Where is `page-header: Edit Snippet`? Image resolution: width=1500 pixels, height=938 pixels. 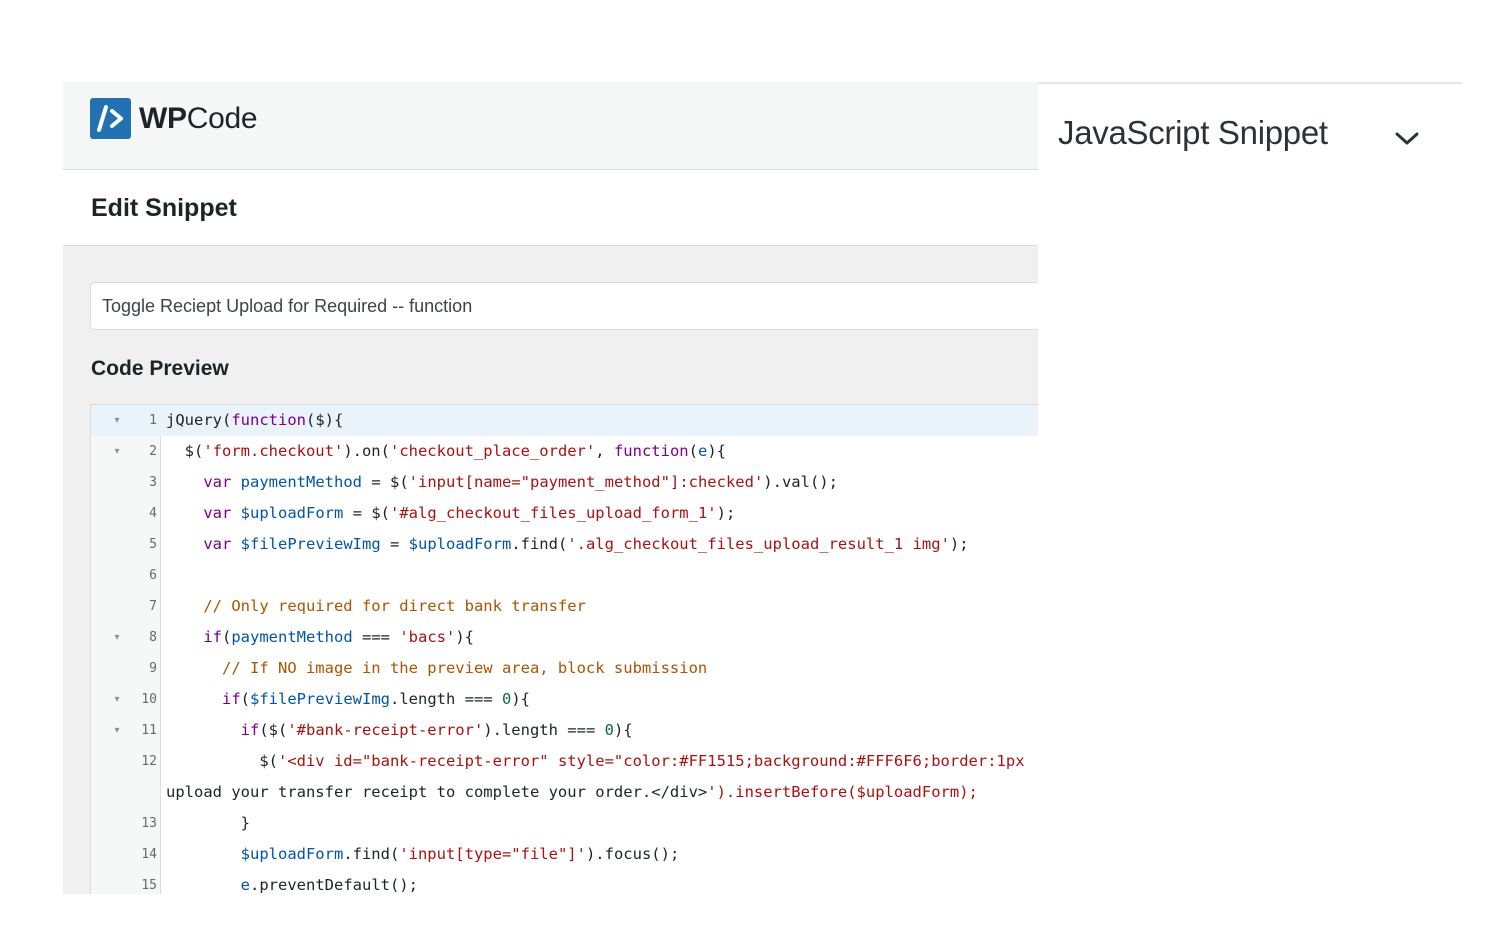
page-header: Edit Snippet is located at coordinates (550, 208).